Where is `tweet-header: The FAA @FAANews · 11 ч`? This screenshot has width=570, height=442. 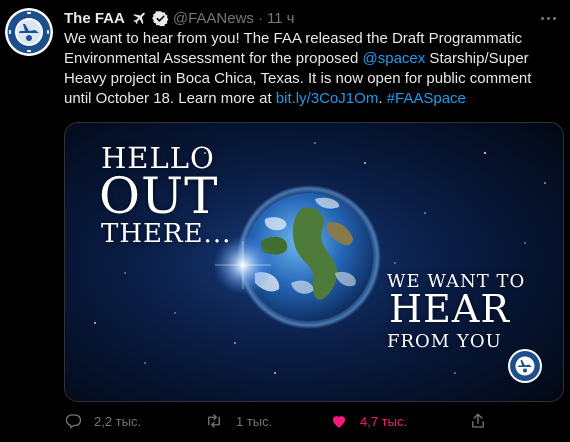 tweet-header: The FAA @FAANews · 11 ч is located at coordinates (179, 18).